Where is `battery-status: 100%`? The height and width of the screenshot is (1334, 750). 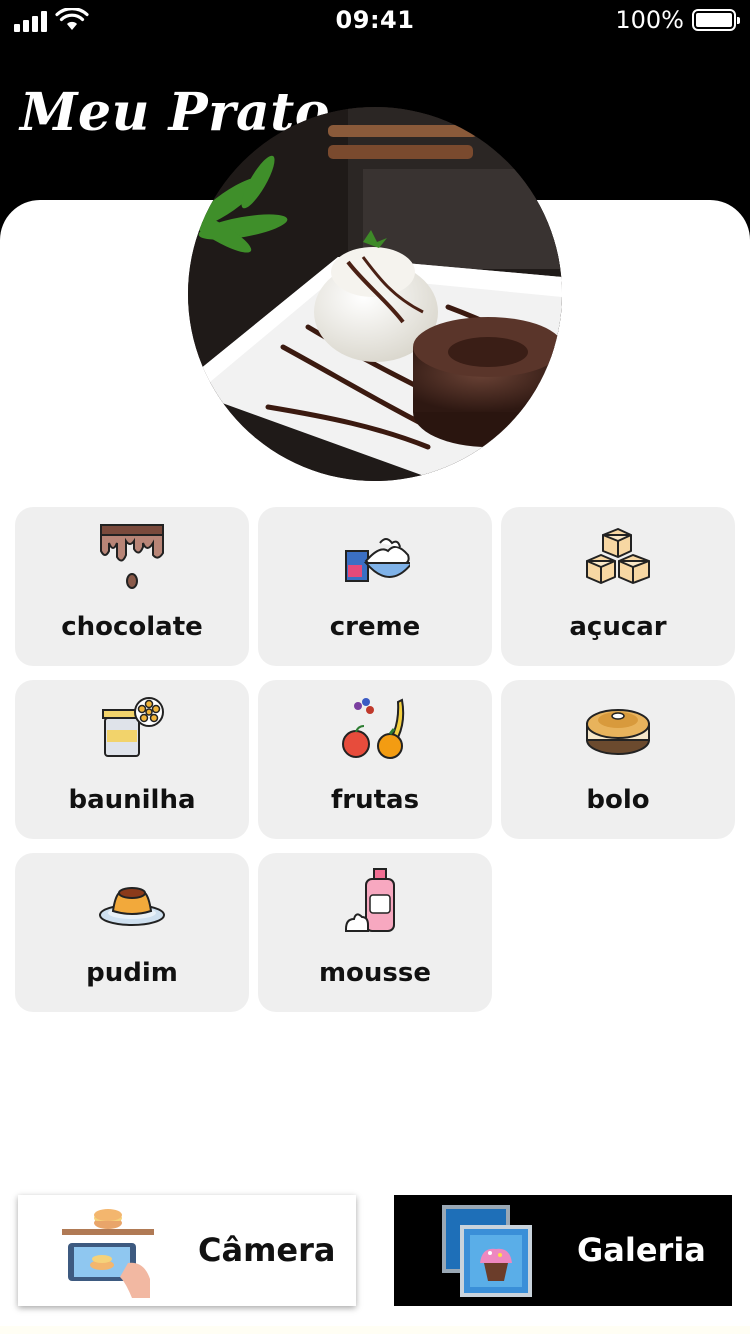
battery-status: 100% is located at coordinates (677, 20).